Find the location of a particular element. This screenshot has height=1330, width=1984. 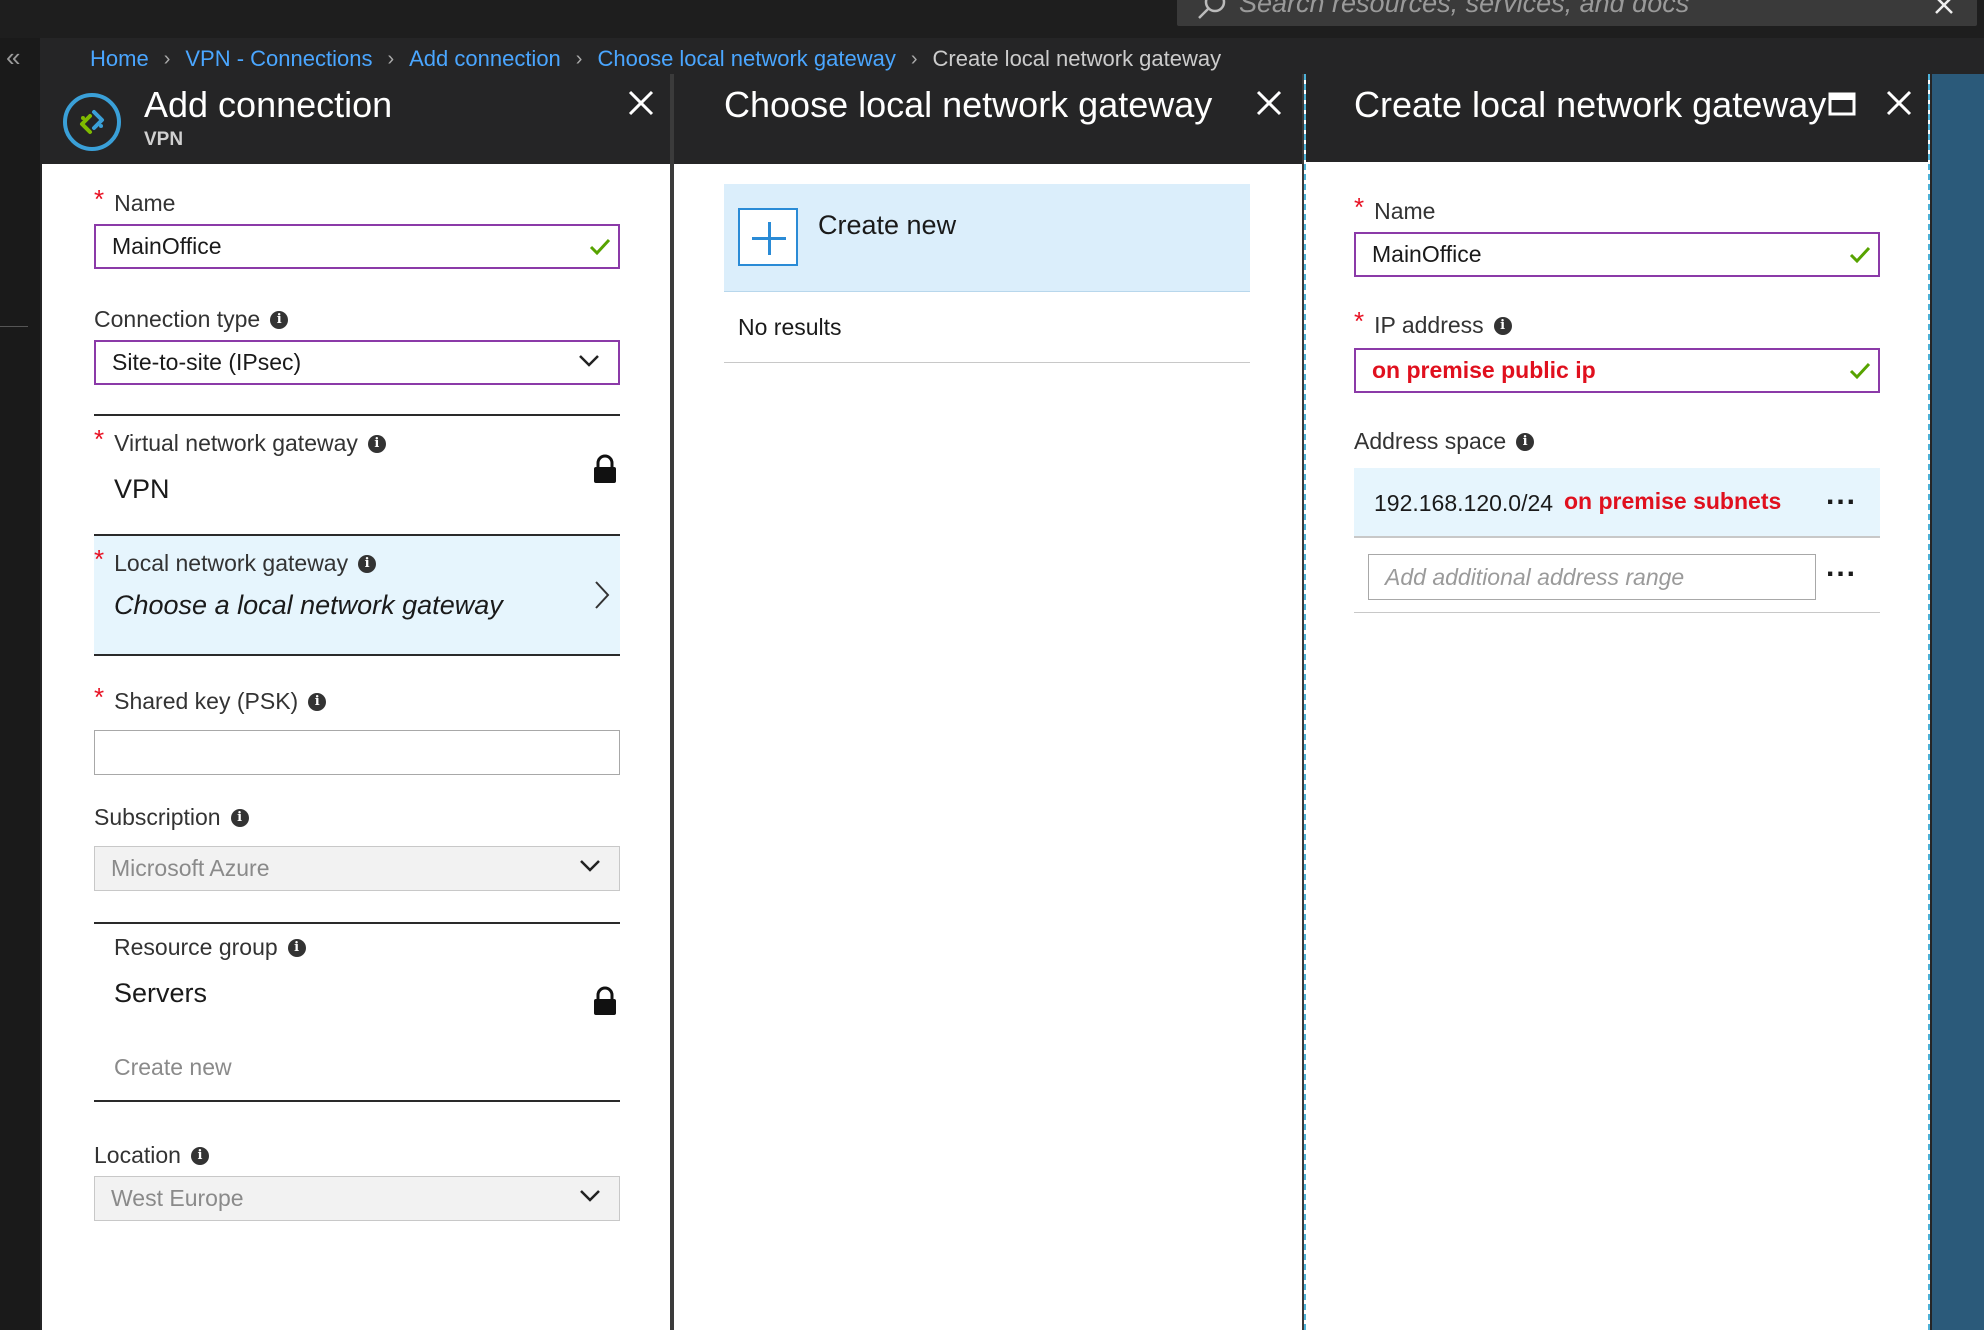

ip-address-label: * IP address i is located at coordinates (1433, 323).